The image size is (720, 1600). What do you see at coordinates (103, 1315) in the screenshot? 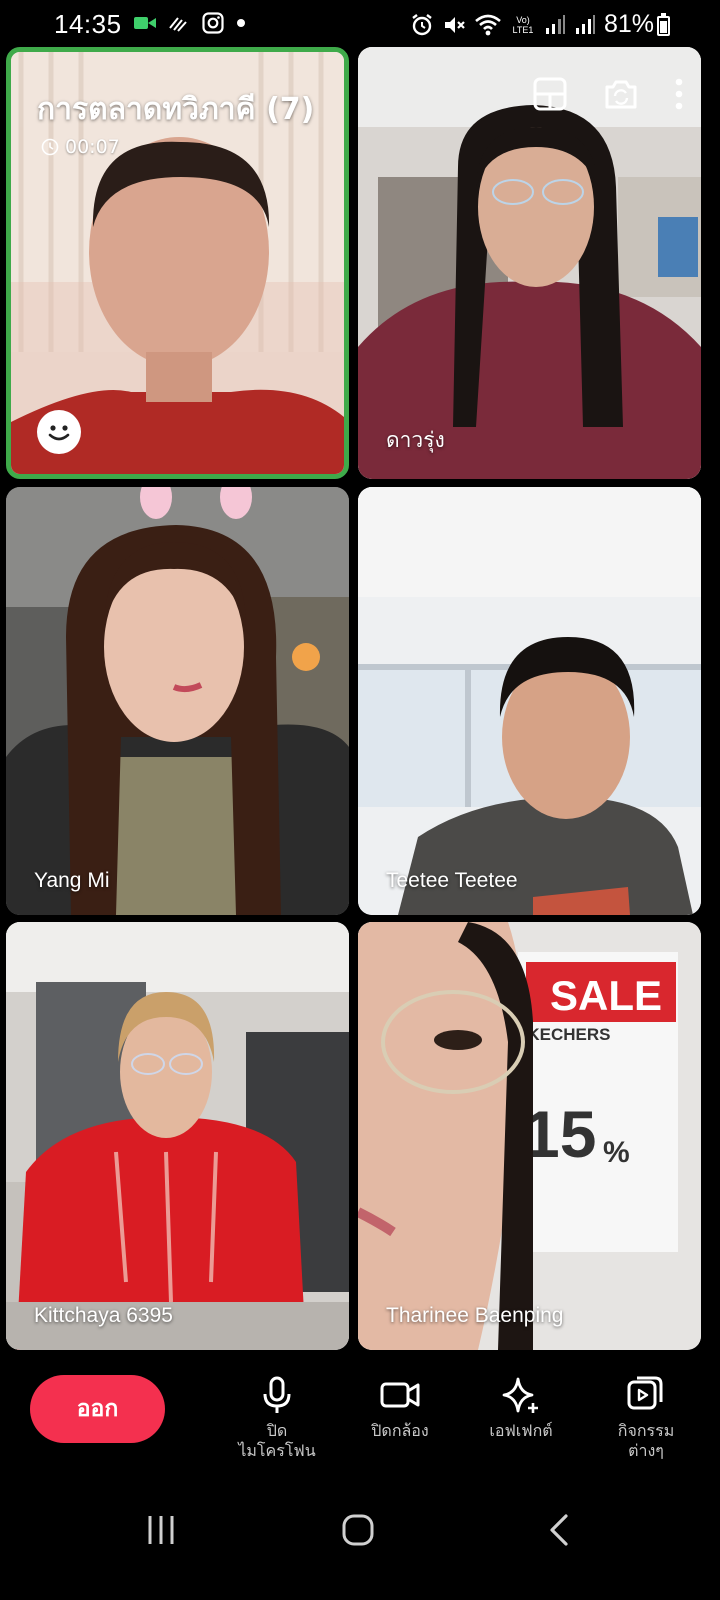
I see `participant-name: Kittchaya 6395` at bounding box center [103, 1315].